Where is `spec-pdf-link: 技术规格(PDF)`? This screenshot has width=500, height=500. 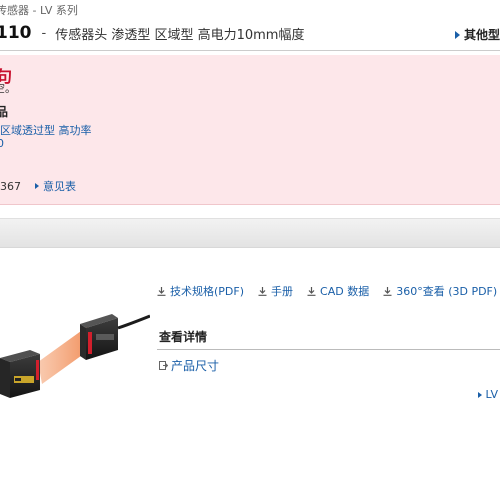
spec-pdf-link: 技术规格(PDF) is located at coordinates (200, 291).